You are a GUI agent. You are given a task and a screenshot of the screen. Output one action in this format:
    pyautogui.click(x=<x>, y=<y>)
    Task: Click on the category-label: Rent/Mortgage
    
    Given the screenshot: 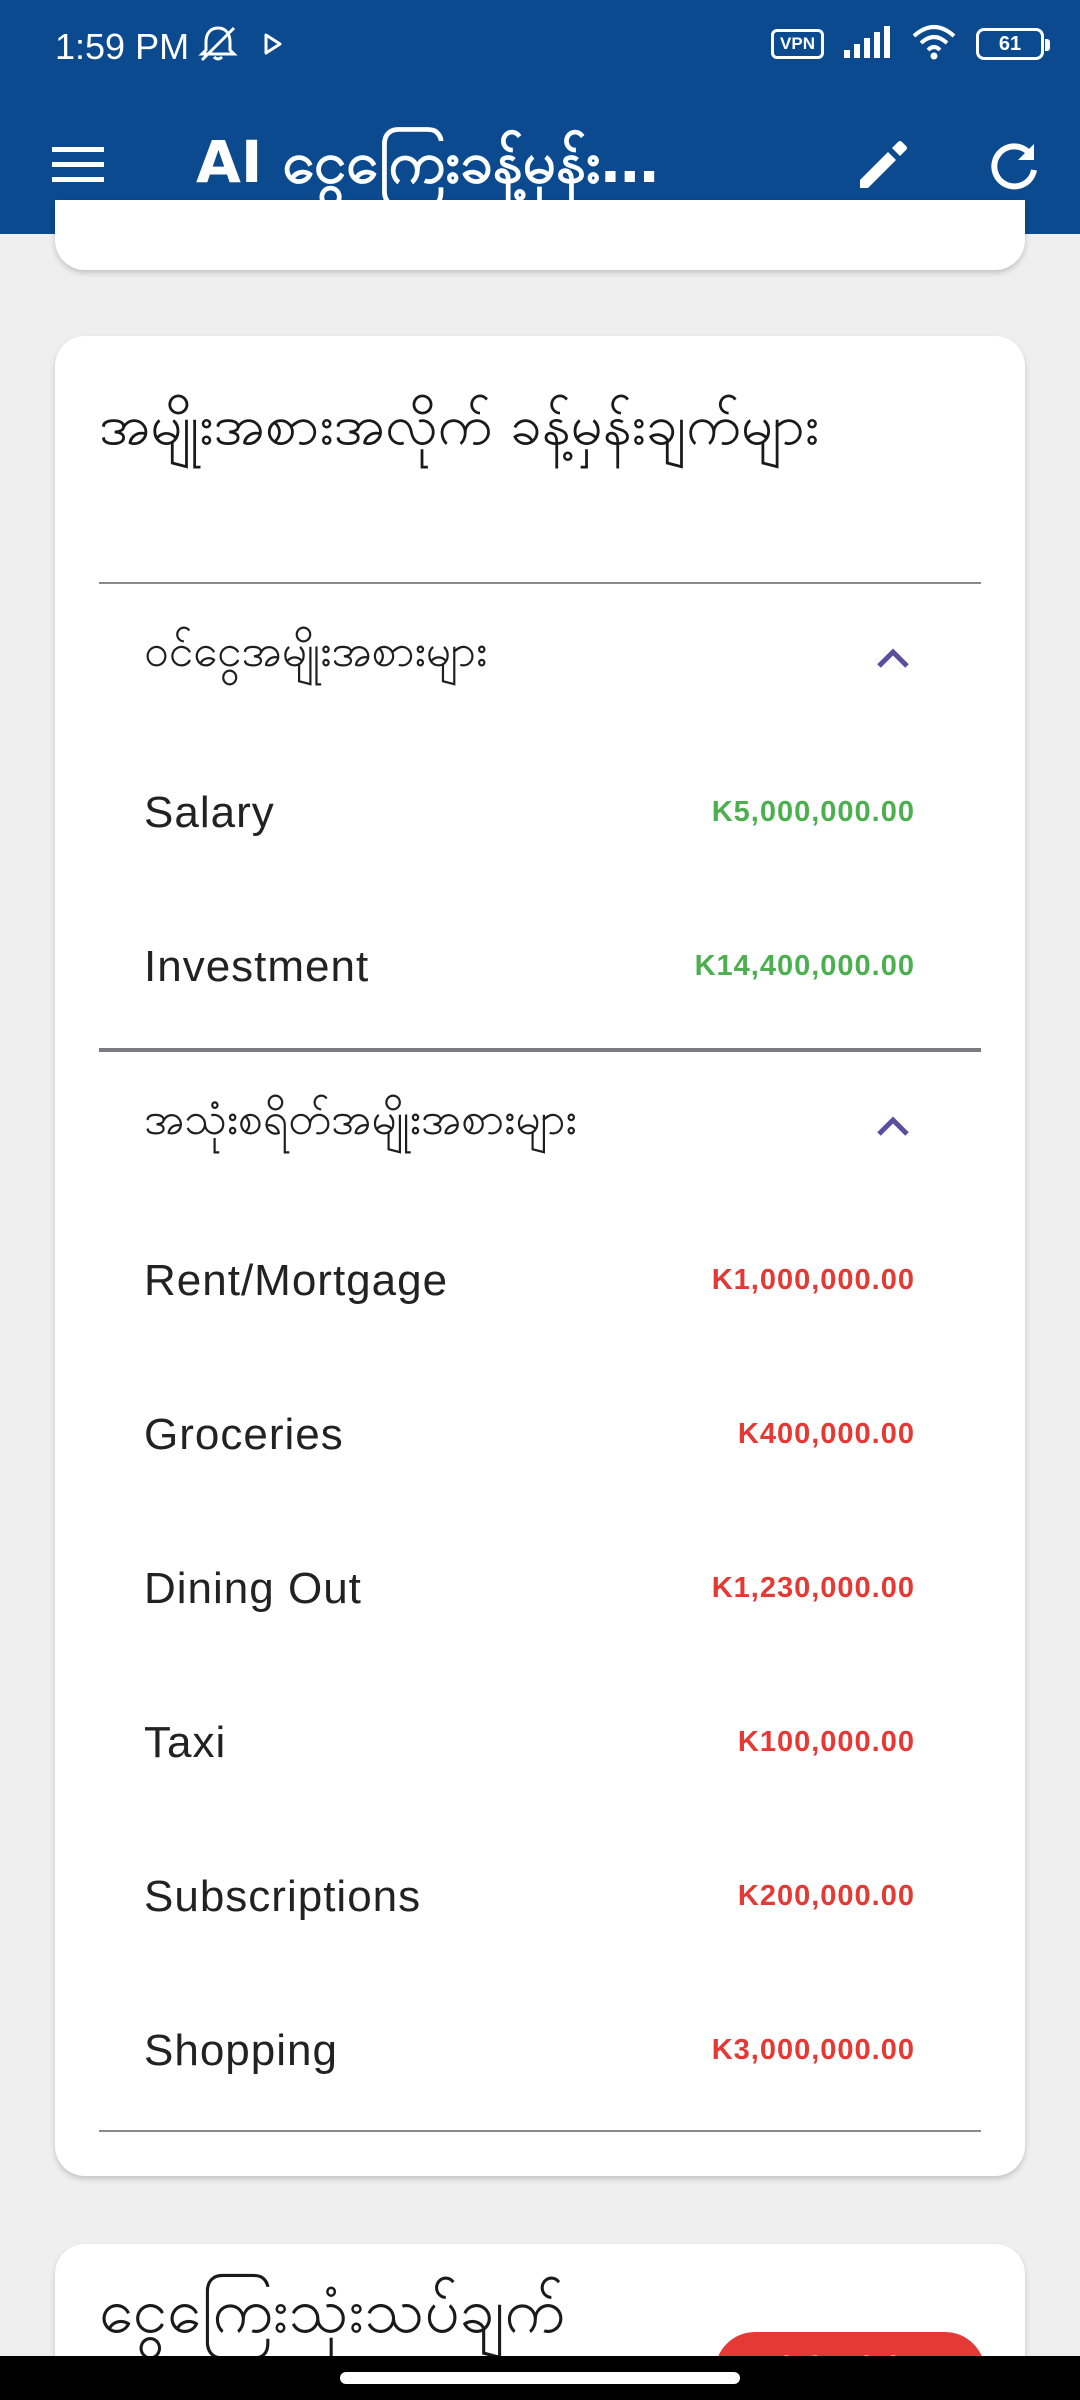 What is the action you would take?
    pyautogui.click(x=296, y=1280)
    